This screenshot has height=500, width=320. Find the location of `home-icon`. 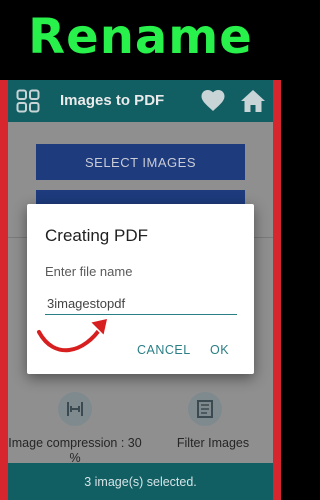

home-icon is located at coordinates (253, 101).